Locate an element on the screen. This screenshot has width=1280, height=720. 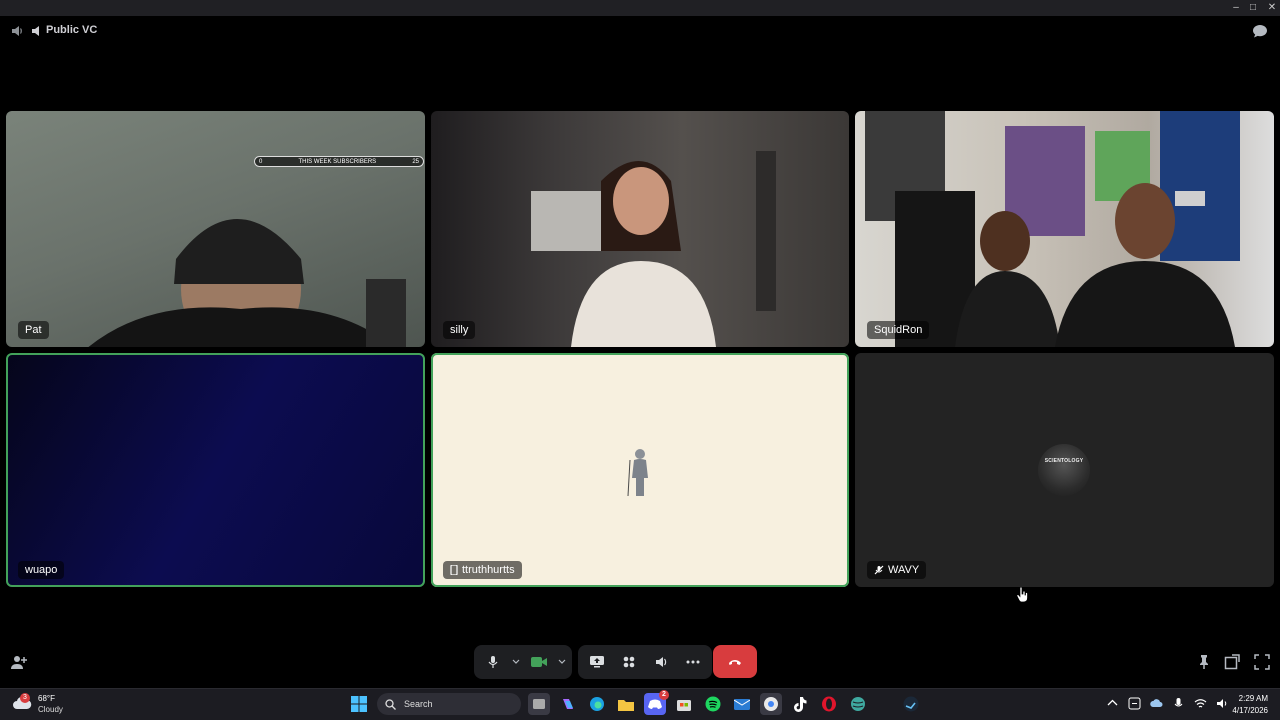
participant-name-tag: silly is located at coordinates (459, 330).